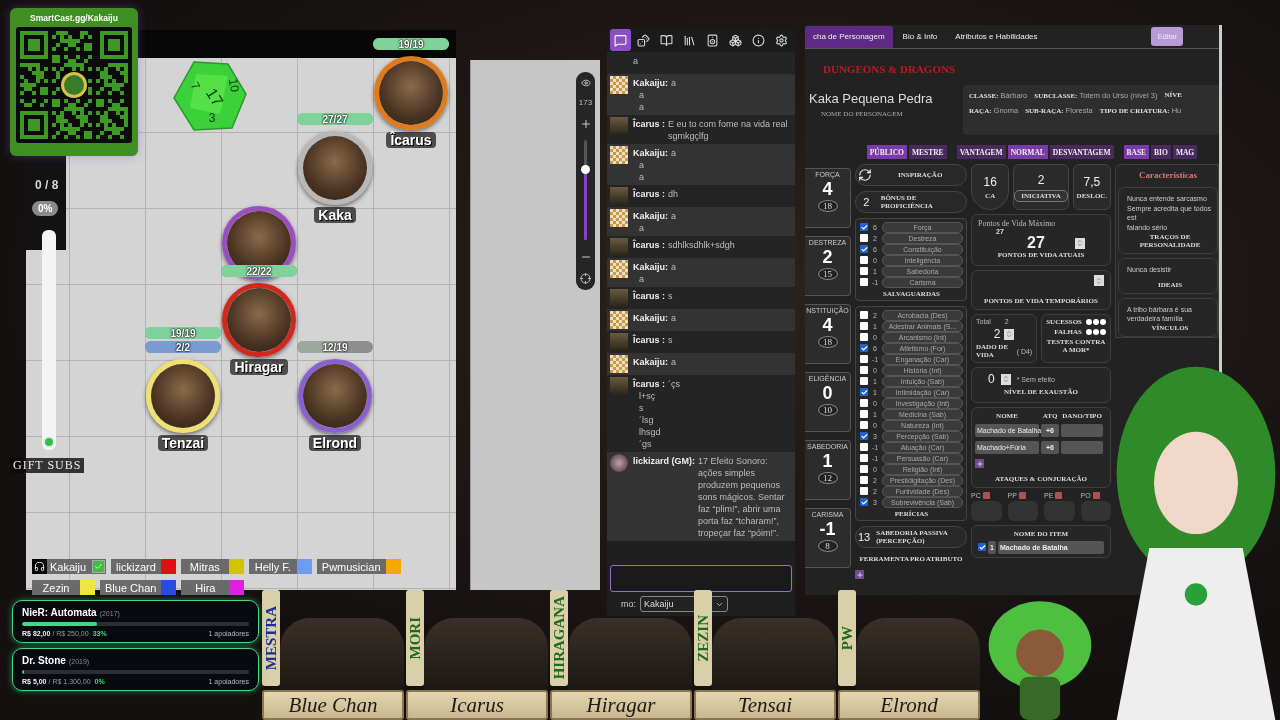 The image size is (1280, 720). I want to click on vertical-slider, so click(49, 340).